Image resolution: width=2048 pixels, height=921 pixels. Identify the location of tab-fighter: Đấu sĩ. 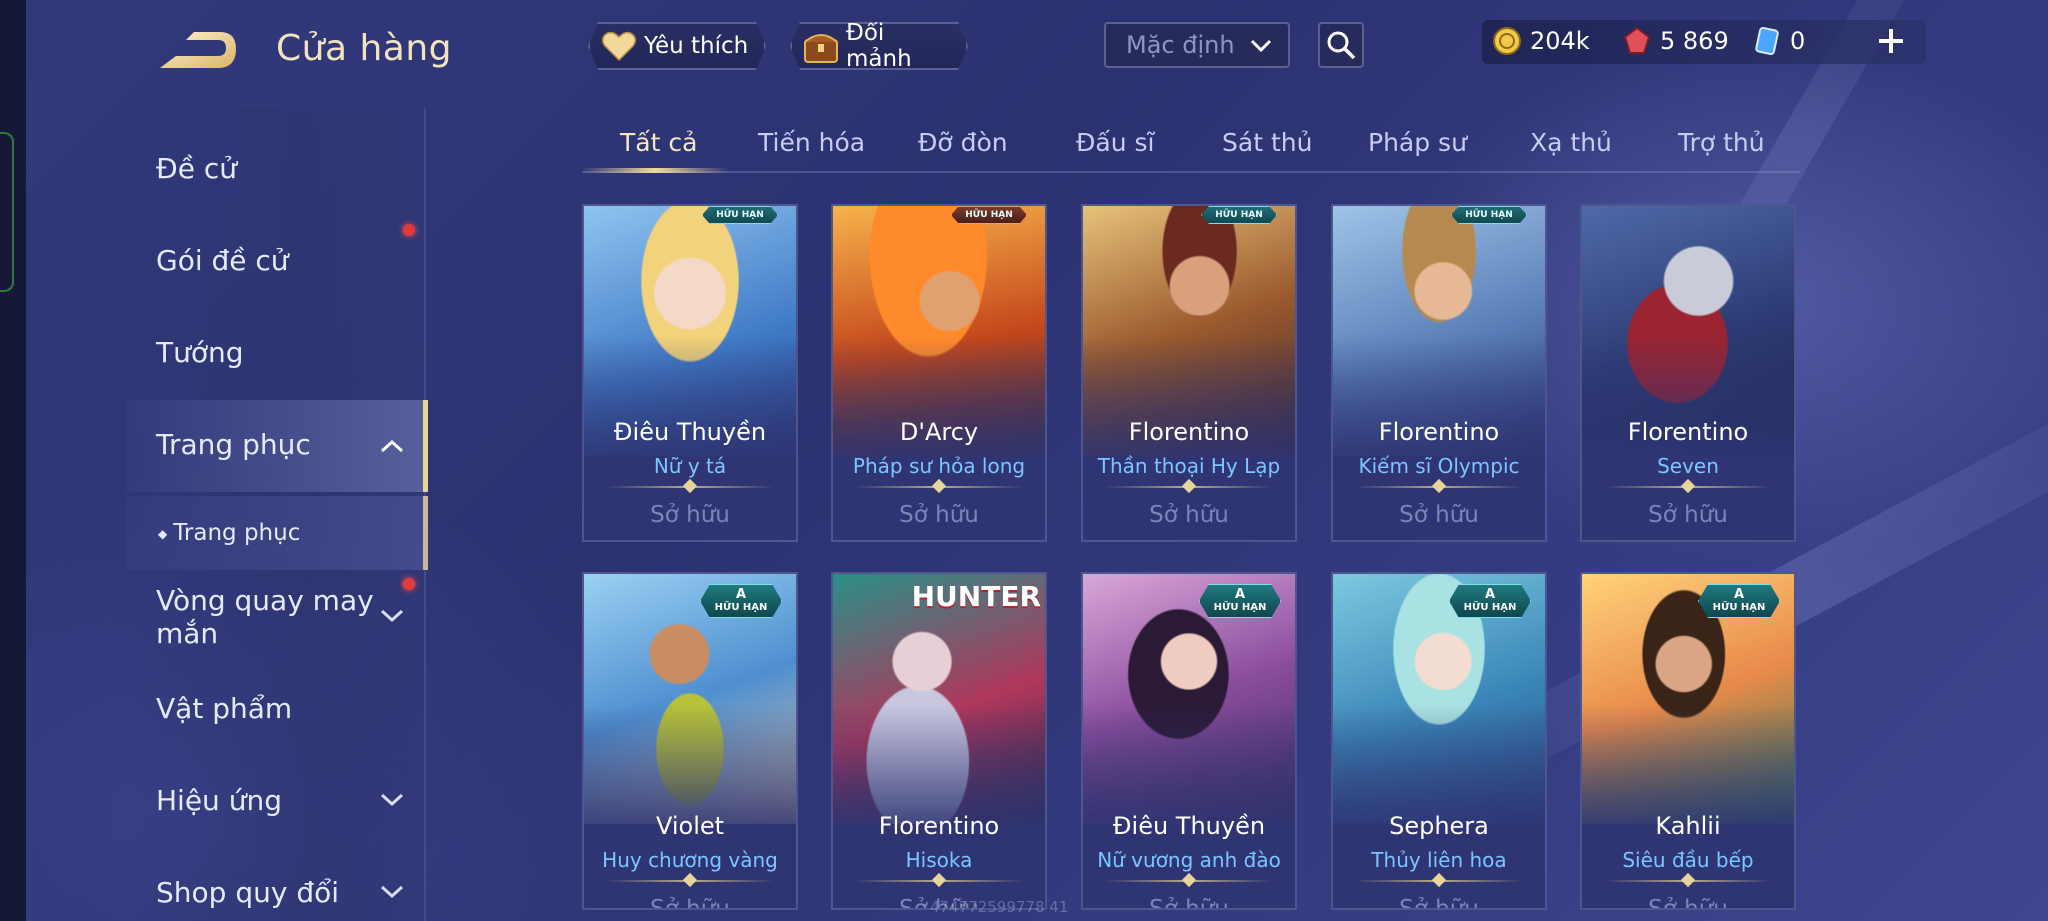
(1115, 142).